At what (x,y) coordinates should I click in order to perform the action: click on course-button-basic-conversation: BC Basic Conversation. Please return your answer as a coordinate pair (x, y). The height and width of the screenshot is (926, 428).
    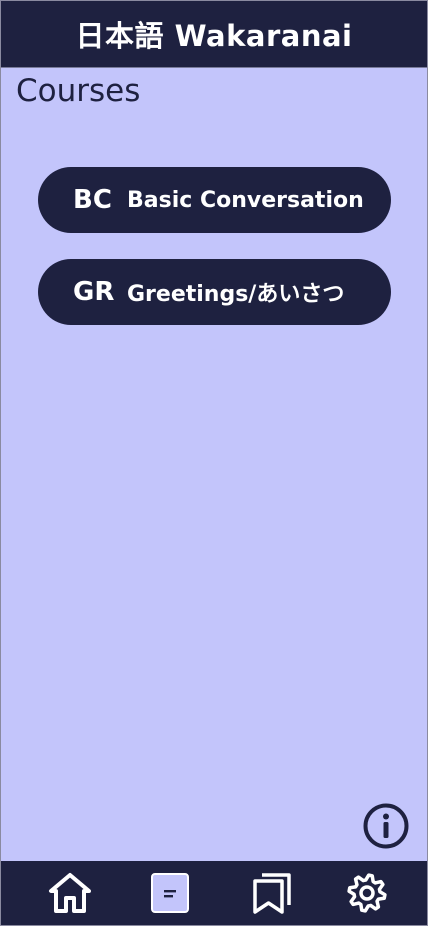
    Looking at the image, I should click on (214, 200).